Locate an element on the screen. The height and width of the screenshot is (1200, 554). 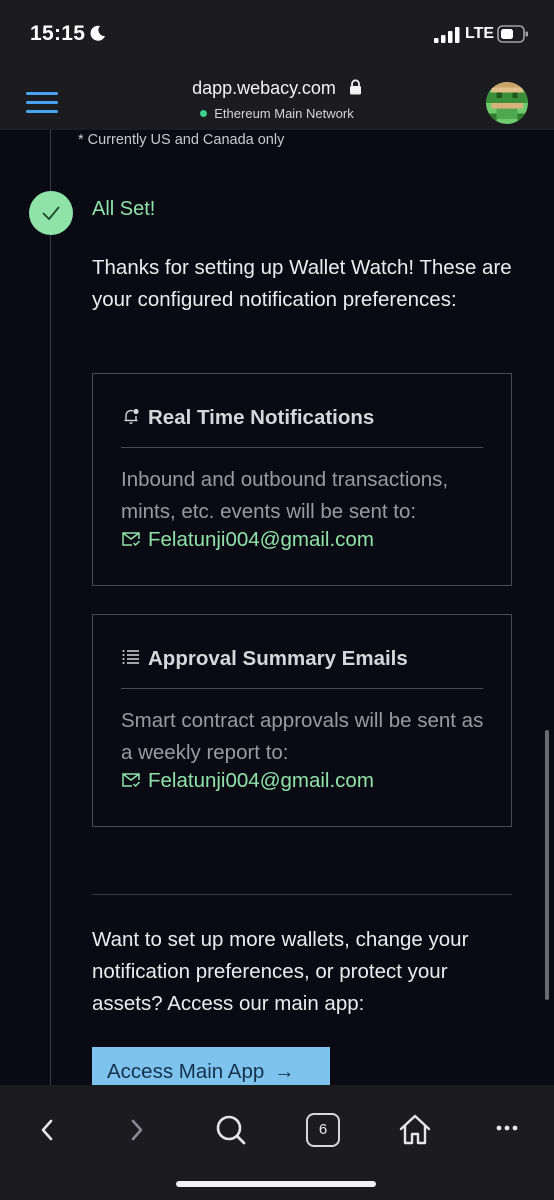
network-type: LTE is located at coordinates (480, 33).